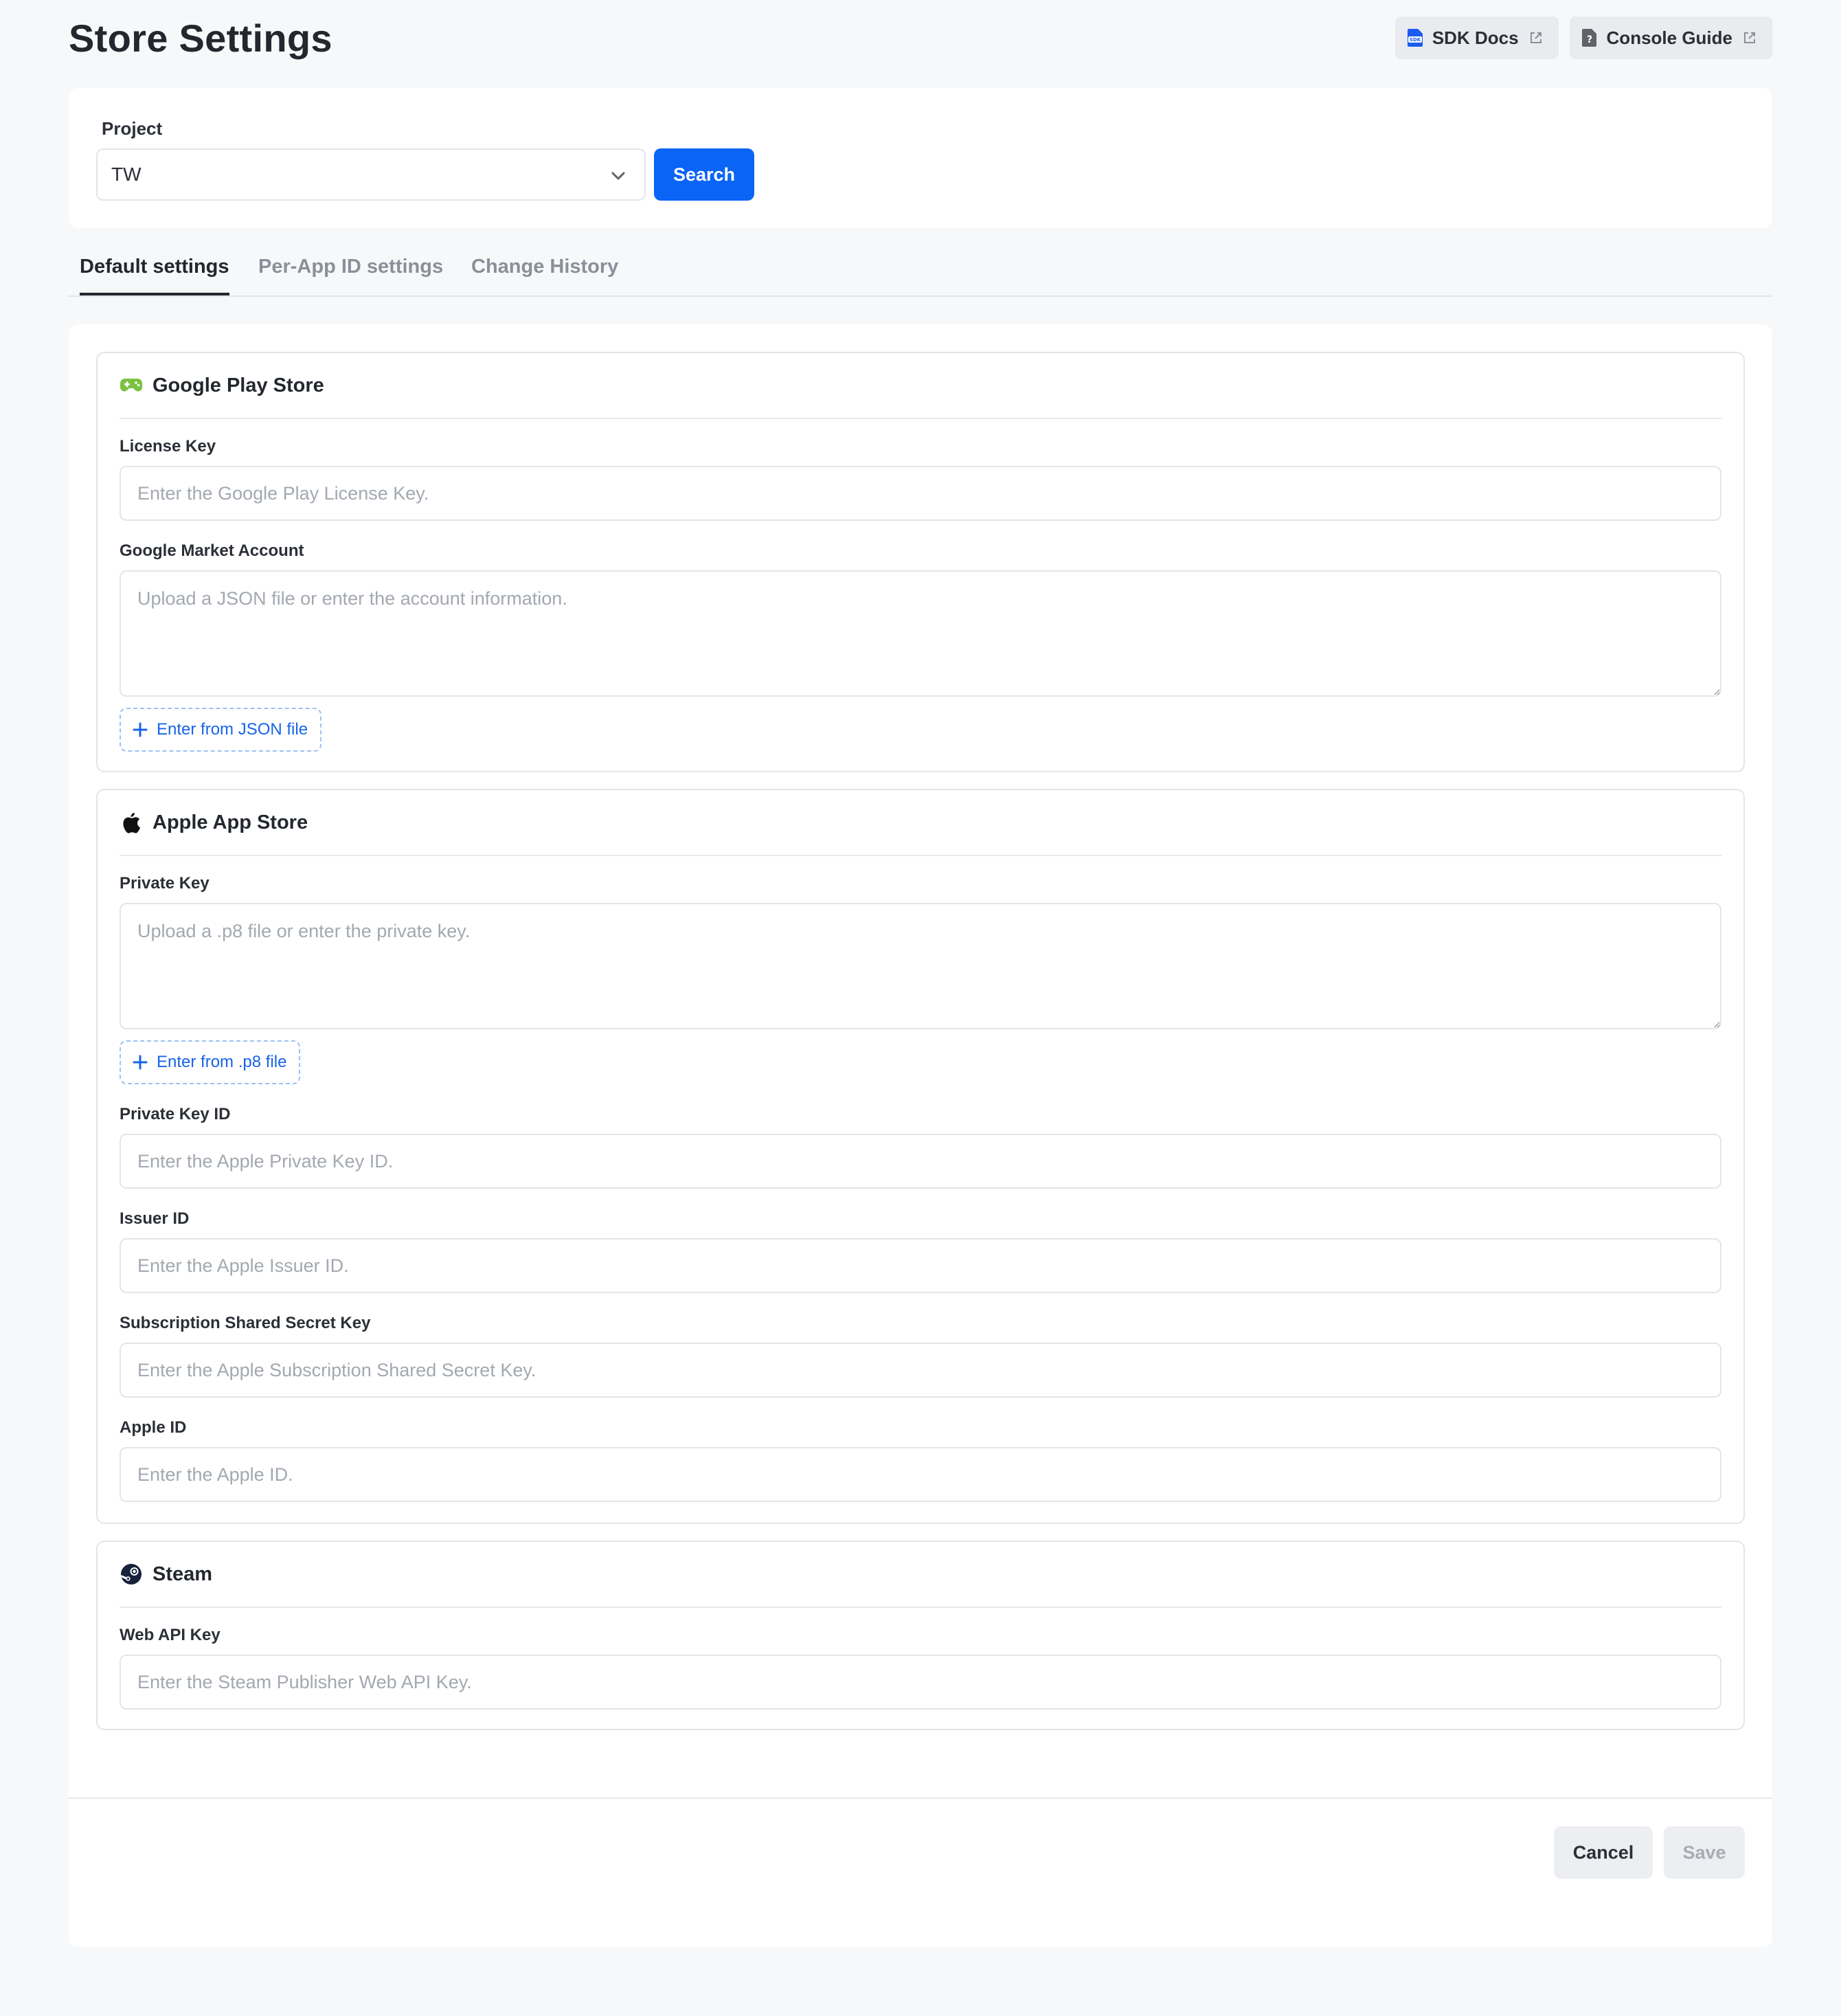 The width and height of the screenshot is (1841, 2016). I want to click on license-key-label: License Key, so click(168, 446).